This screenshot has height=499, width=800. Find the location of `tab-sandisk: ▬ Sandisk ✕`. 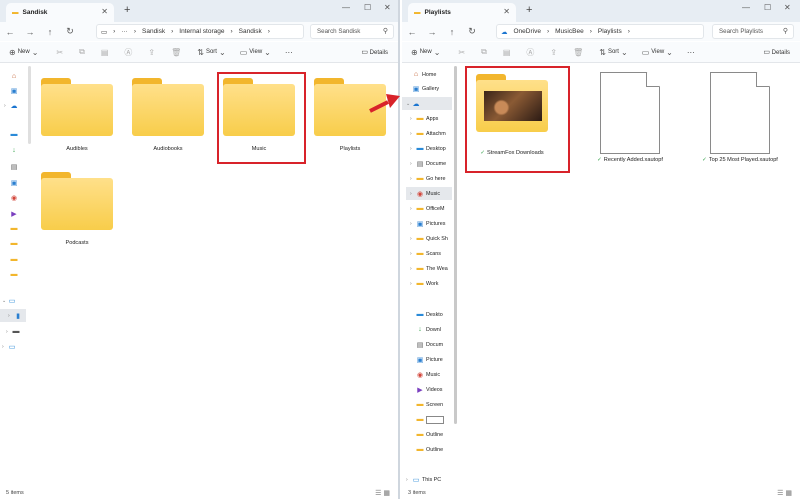

tab-sandisk: ▬ Sandisk ✕ is located at coordinates (60, 12).